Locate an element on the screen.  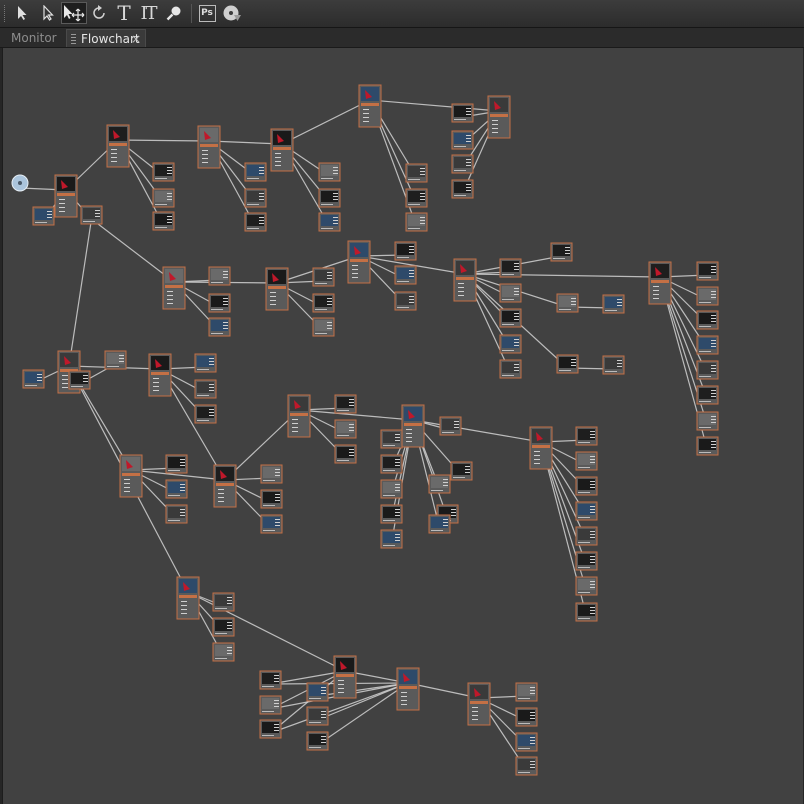
text-tool-button: T is located at coordinates (124, 13).